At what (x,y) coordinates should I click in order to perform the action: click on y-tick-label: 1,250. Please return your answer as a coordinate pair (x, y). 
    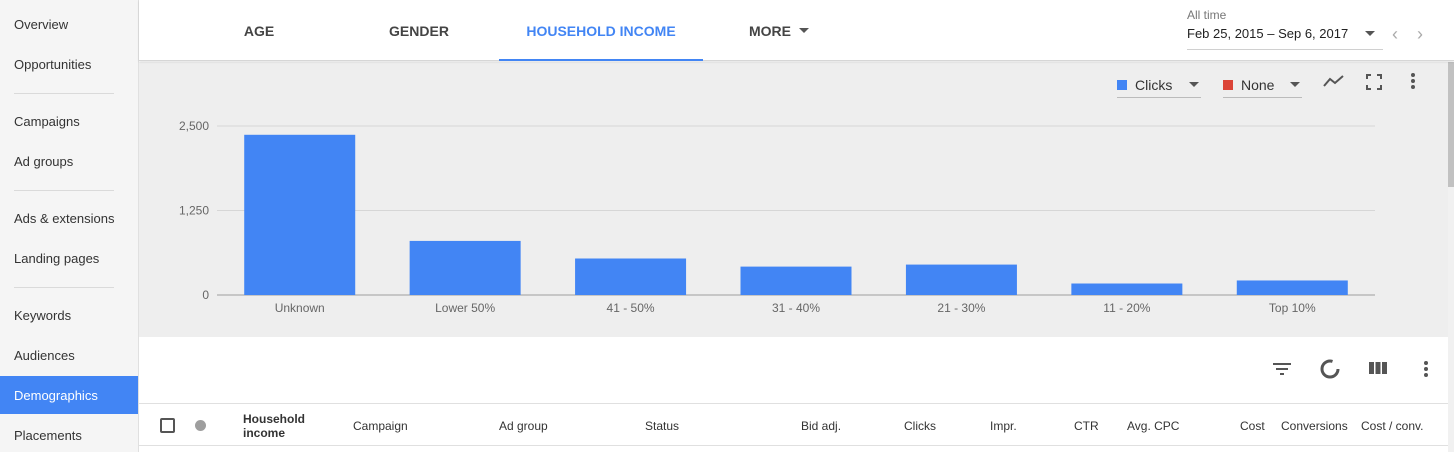
    Looking at the image, I should click on (194, 211).